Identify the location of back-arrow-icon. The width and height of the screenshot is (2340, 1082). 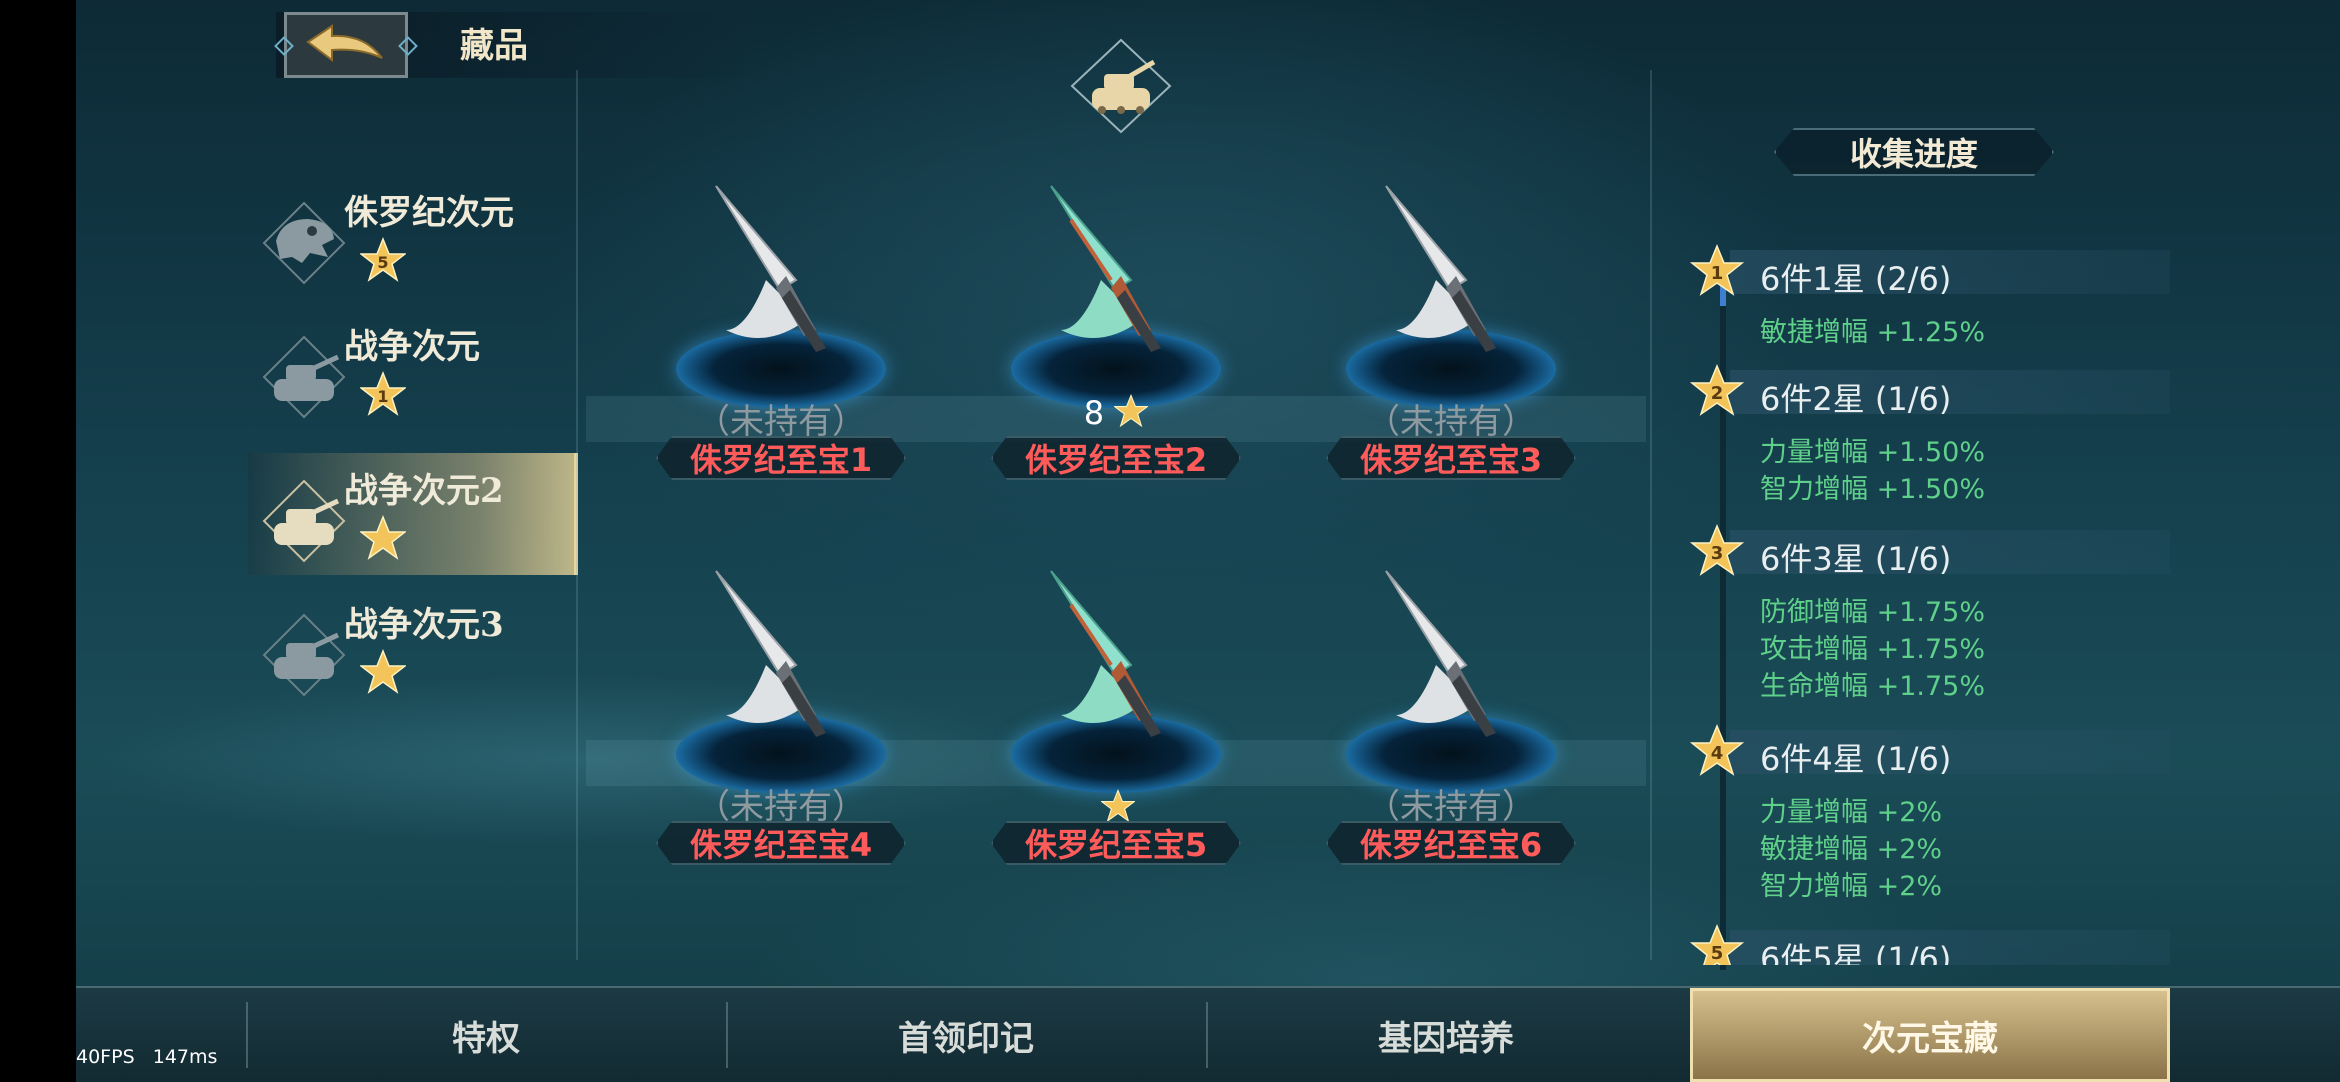
(344, 43).